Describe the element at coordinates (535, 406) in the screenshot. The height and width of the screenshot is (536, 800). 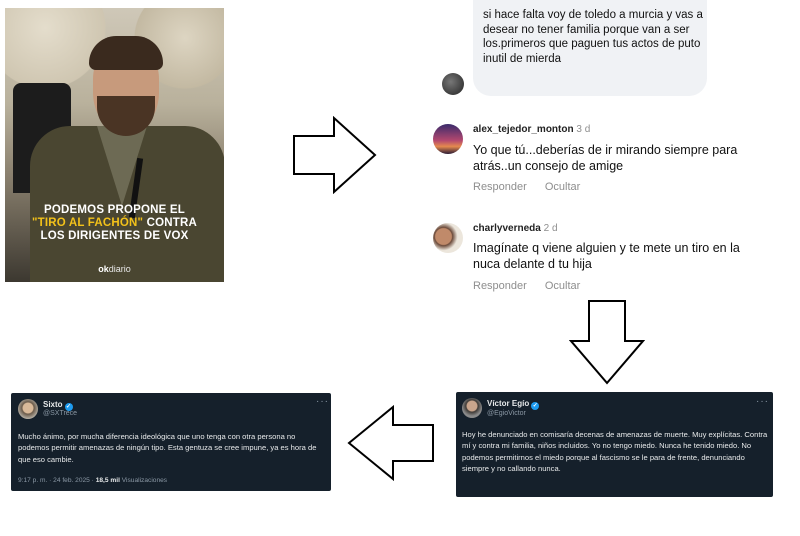
I see `verified-badge-icon: ✓` at that location.